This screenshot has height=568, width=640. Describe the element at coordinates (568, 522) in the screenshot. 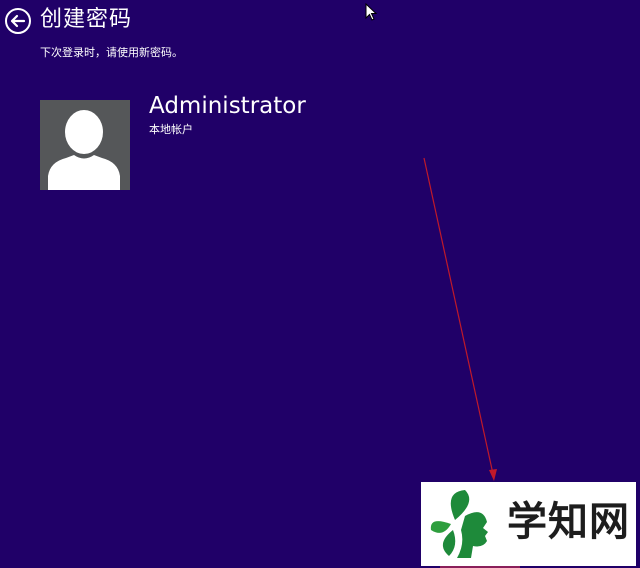

I see `watermark-text: 学知网` at that location.